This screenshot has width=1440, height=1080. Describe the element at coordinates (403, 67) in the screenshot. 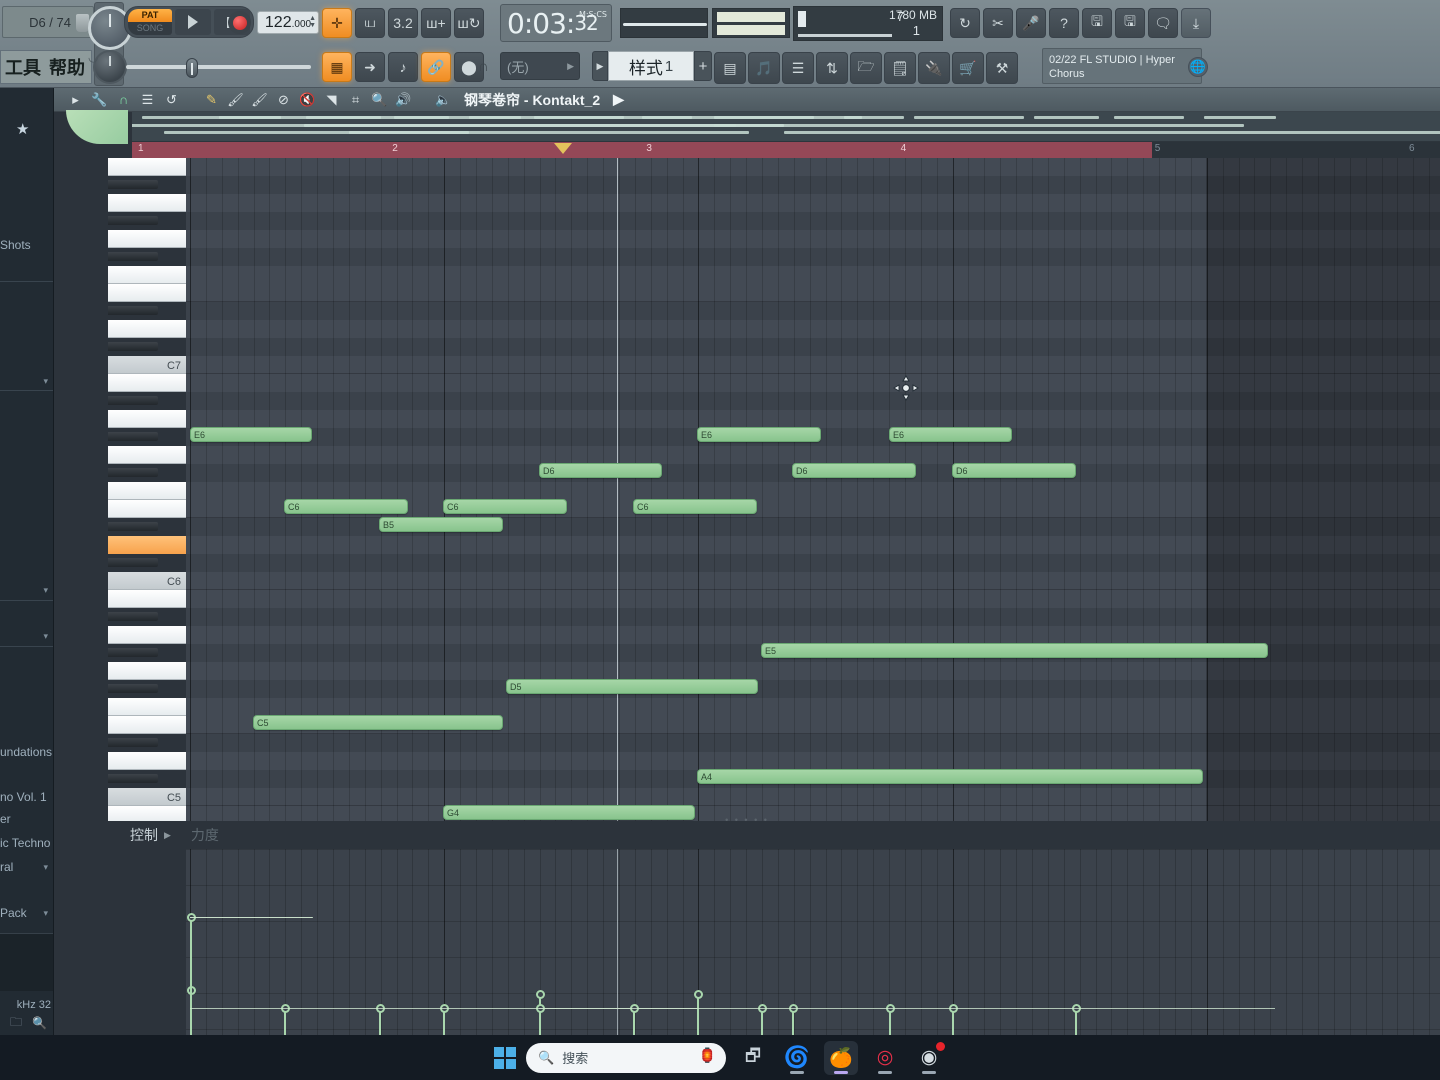

I see `piano-roll-icon: ♪` at that location.